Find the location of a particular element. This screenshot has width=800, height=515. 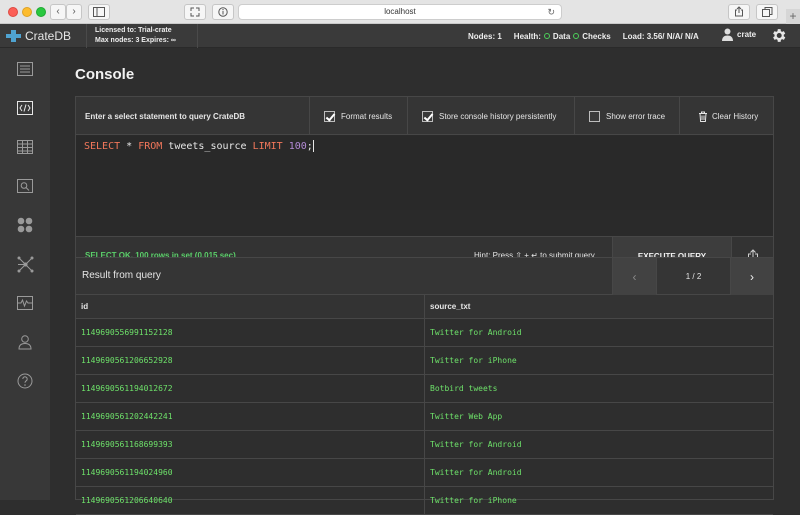

tabs-icon is located at coordinates (766, 12).